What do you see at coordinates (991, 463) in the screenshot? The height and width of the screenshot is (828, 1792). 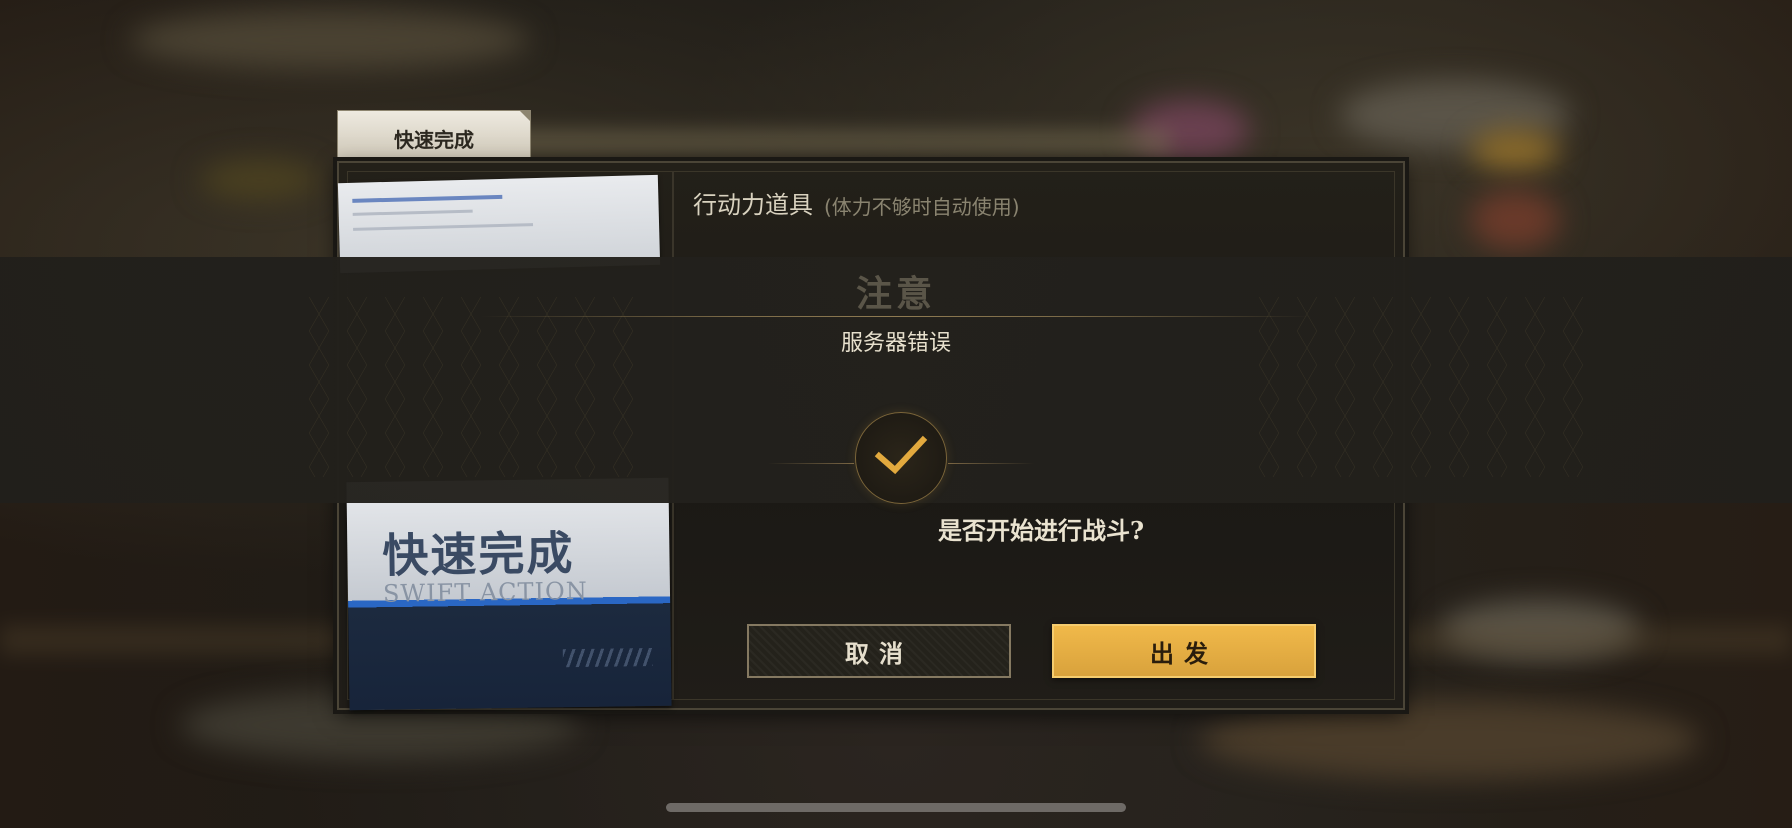 I see `confirm-line-right` at bounding box center [991, 463].